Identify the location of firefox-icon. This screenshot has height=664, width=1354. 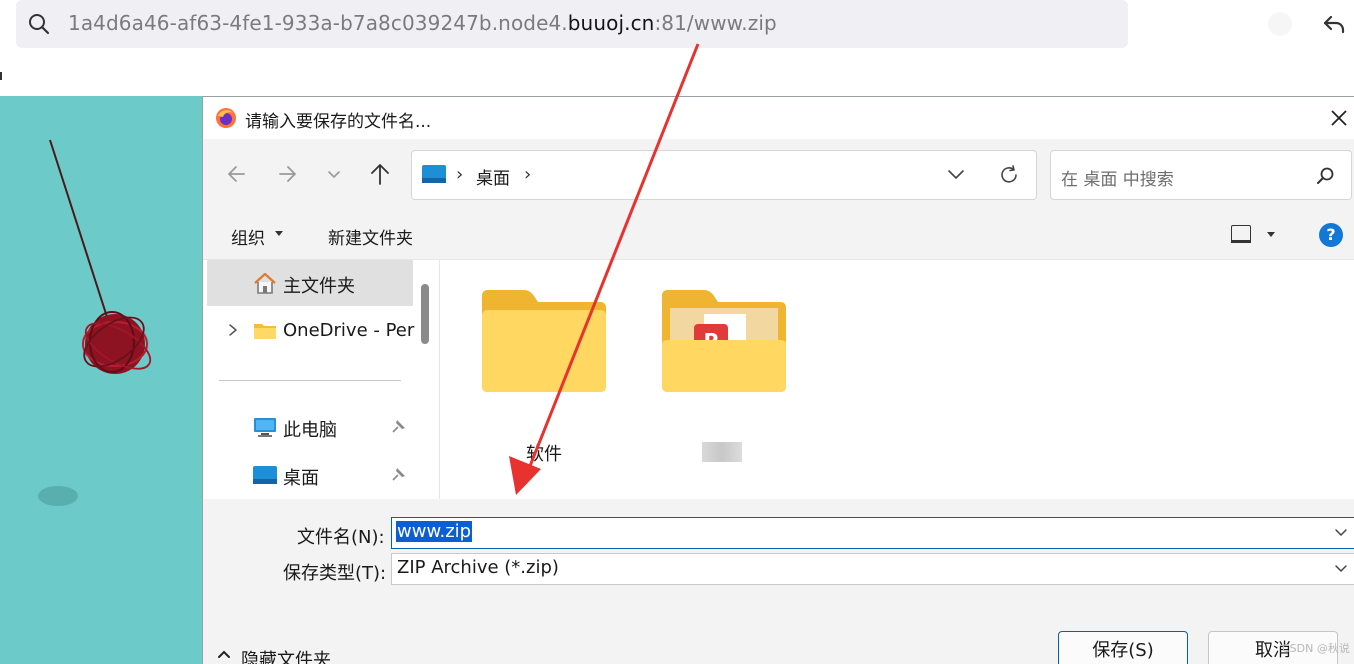
(226, 118).